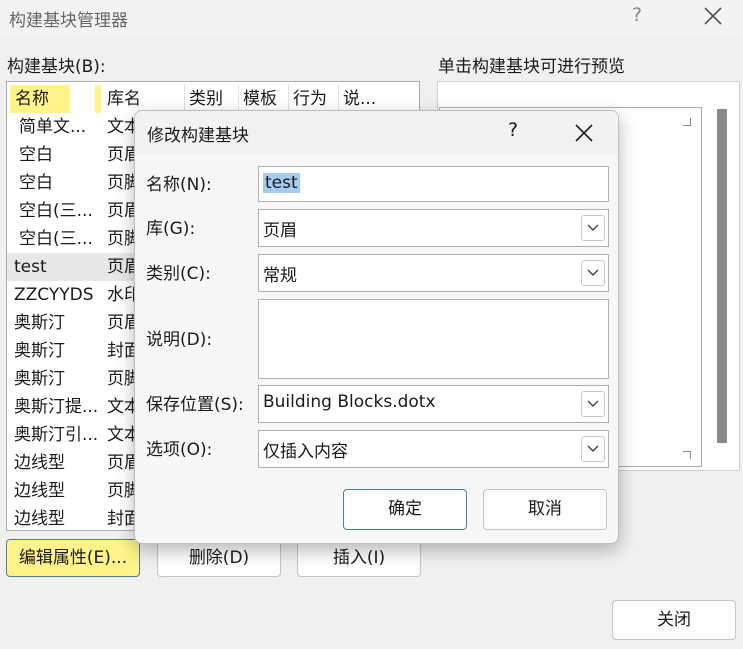  Describe the element at coordinates (198, 136) in the screenshot. I see `modify-dialog-title: 修改构建基块` at that location.